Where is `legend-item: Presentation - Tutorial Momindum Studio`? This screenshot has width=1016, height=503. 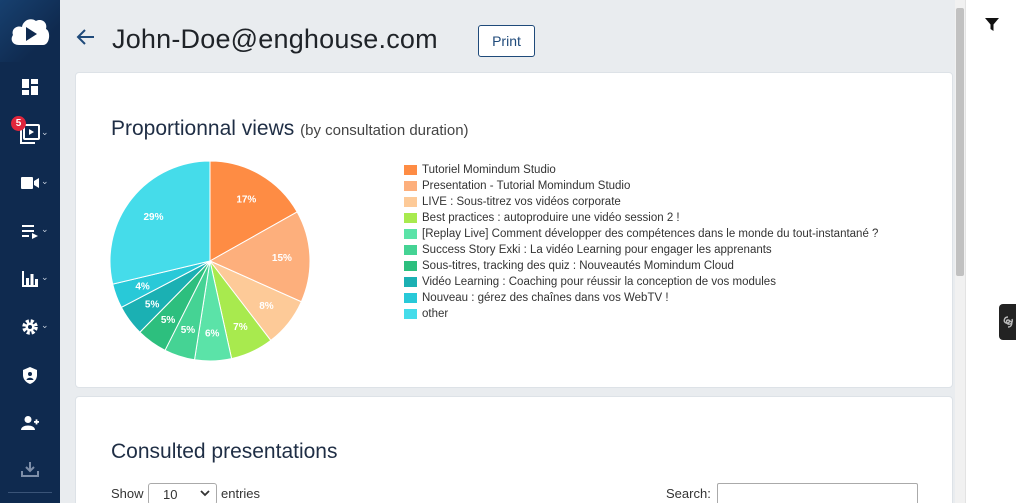 legend-item: Presentation - Tutorial Momindum Studio is located at coordinates (641, 186).